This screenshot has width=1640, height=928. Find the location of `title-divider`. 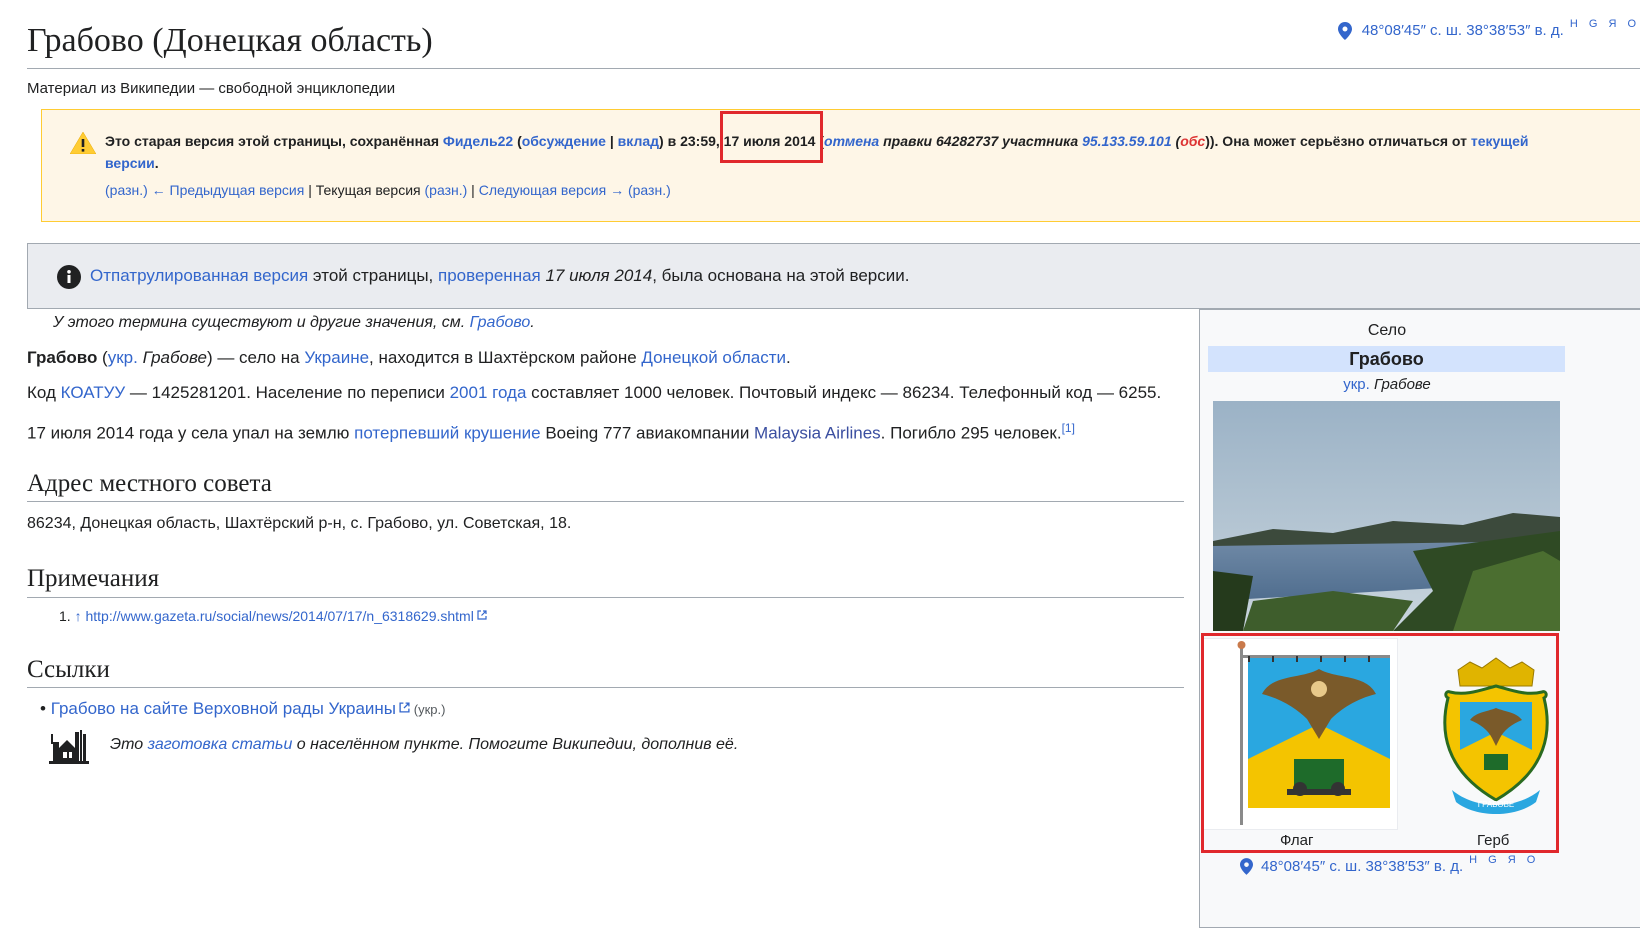

title-divider is located at coordinates (833, 68).